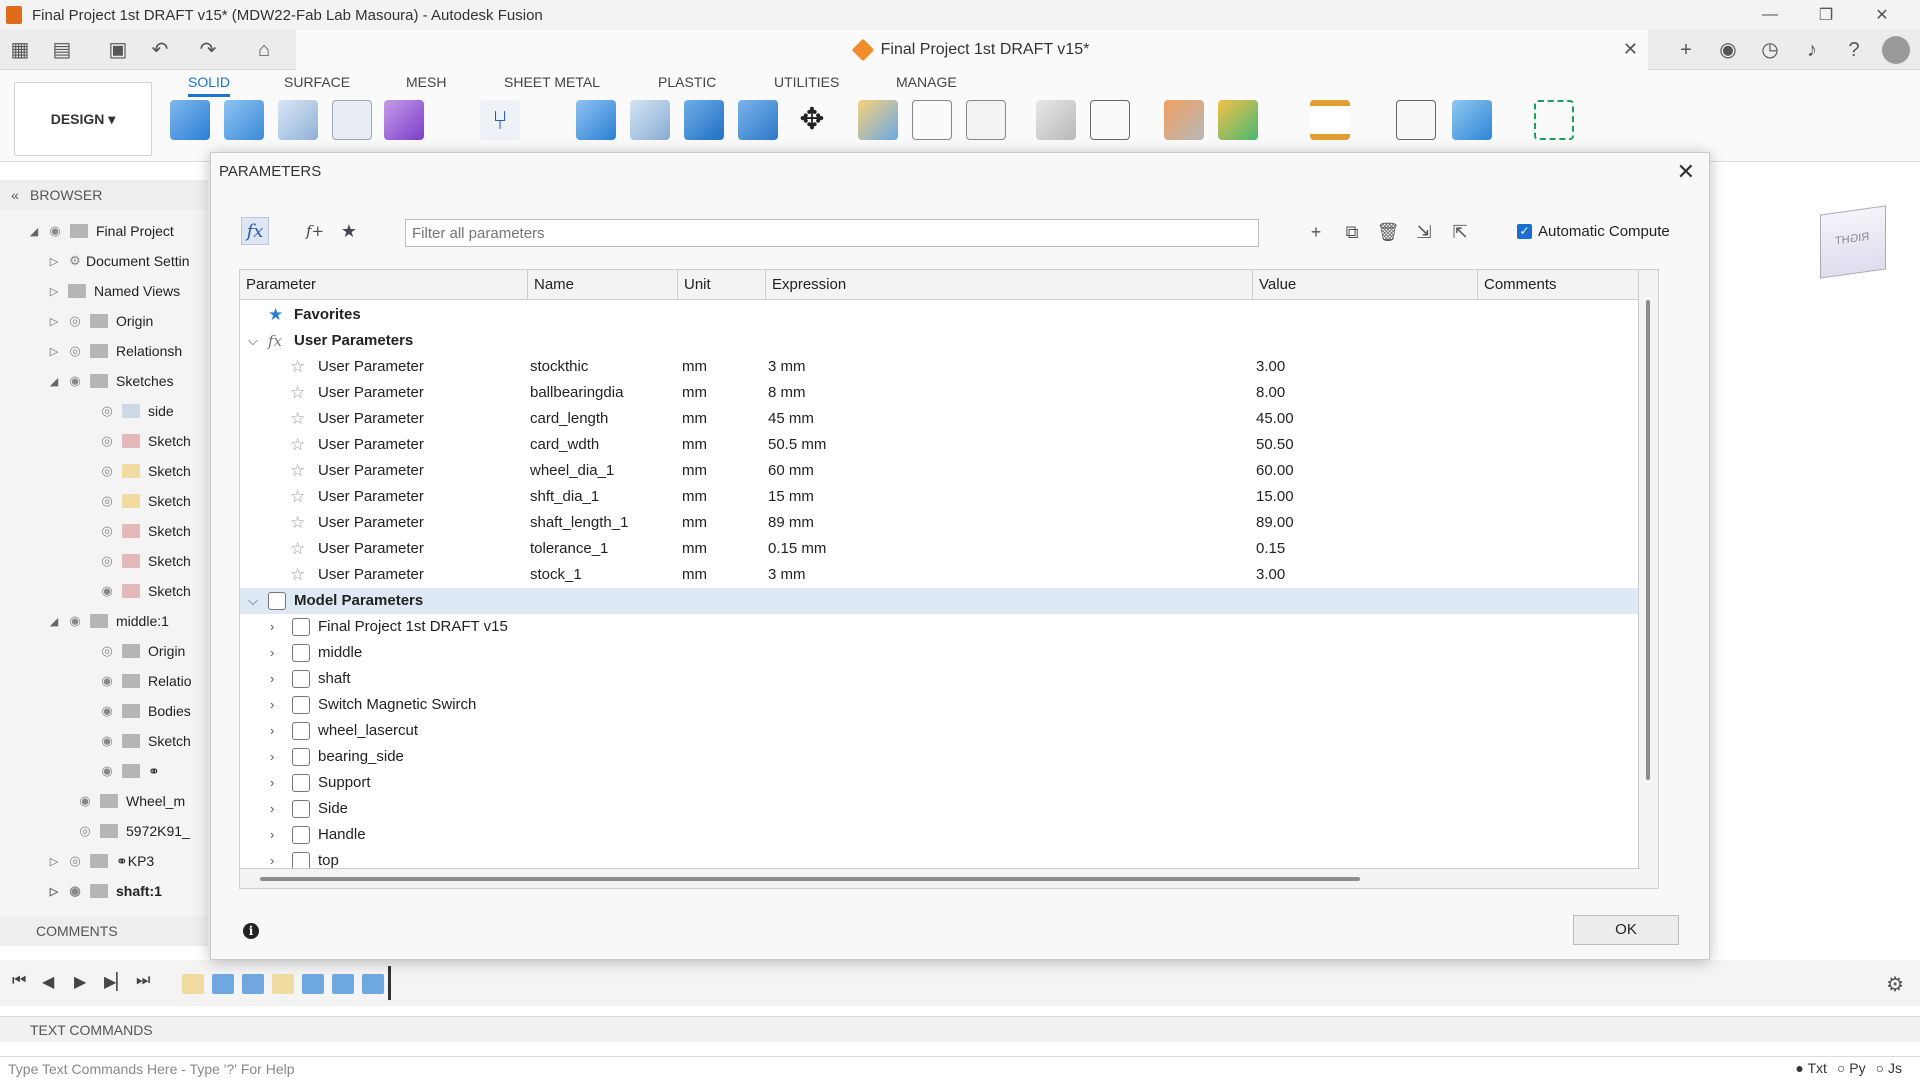 This screenshot has width=1920, height=1080. I want to click on redo-icon: ↷, so click(208, 50).